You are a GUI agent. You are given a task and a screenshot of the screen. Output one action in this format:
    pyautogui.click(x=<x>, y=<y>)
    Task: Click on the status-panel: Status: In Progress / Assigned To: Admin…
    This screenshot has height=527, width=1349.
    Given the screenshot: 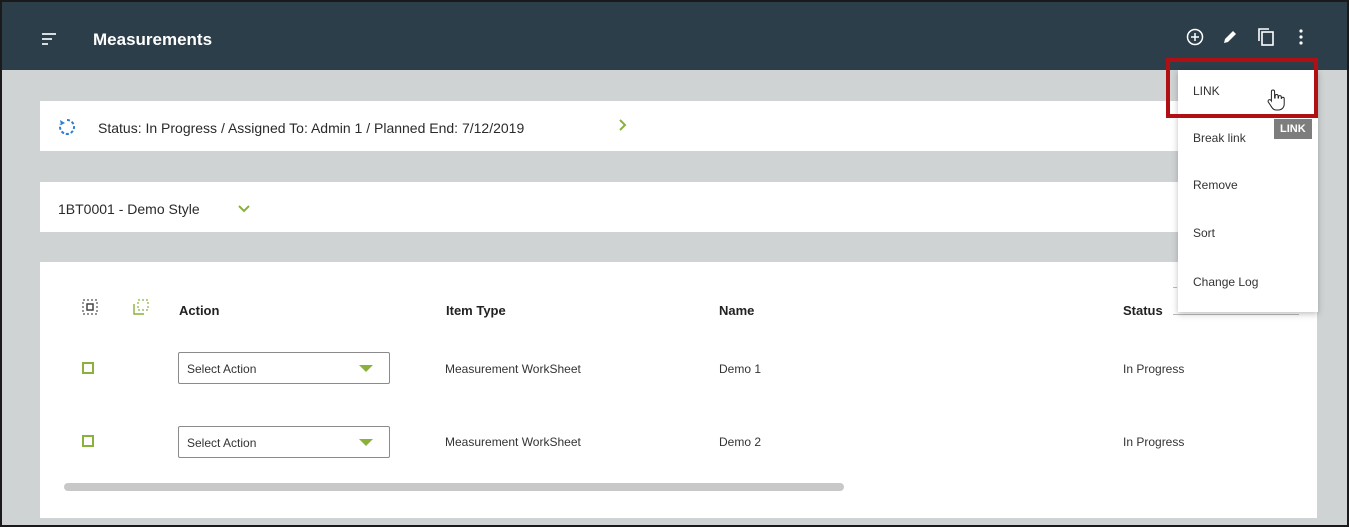 What is the action you would take?
    pyautogui.click(x=678, y=126)
    